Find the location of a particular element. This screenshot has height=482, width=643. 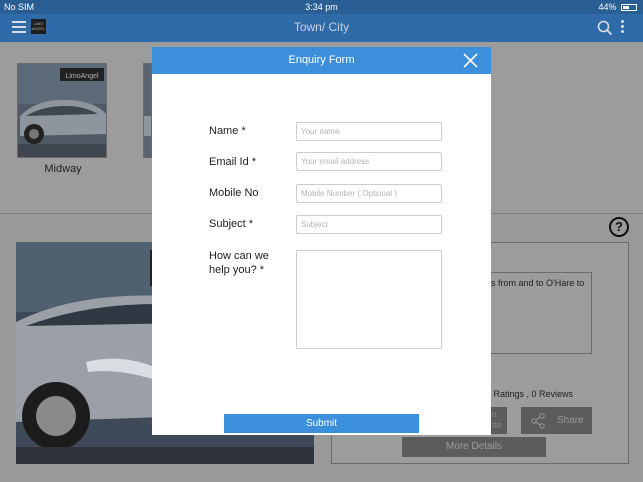

page-title: Town/ City is located at coordinates (321, 27).